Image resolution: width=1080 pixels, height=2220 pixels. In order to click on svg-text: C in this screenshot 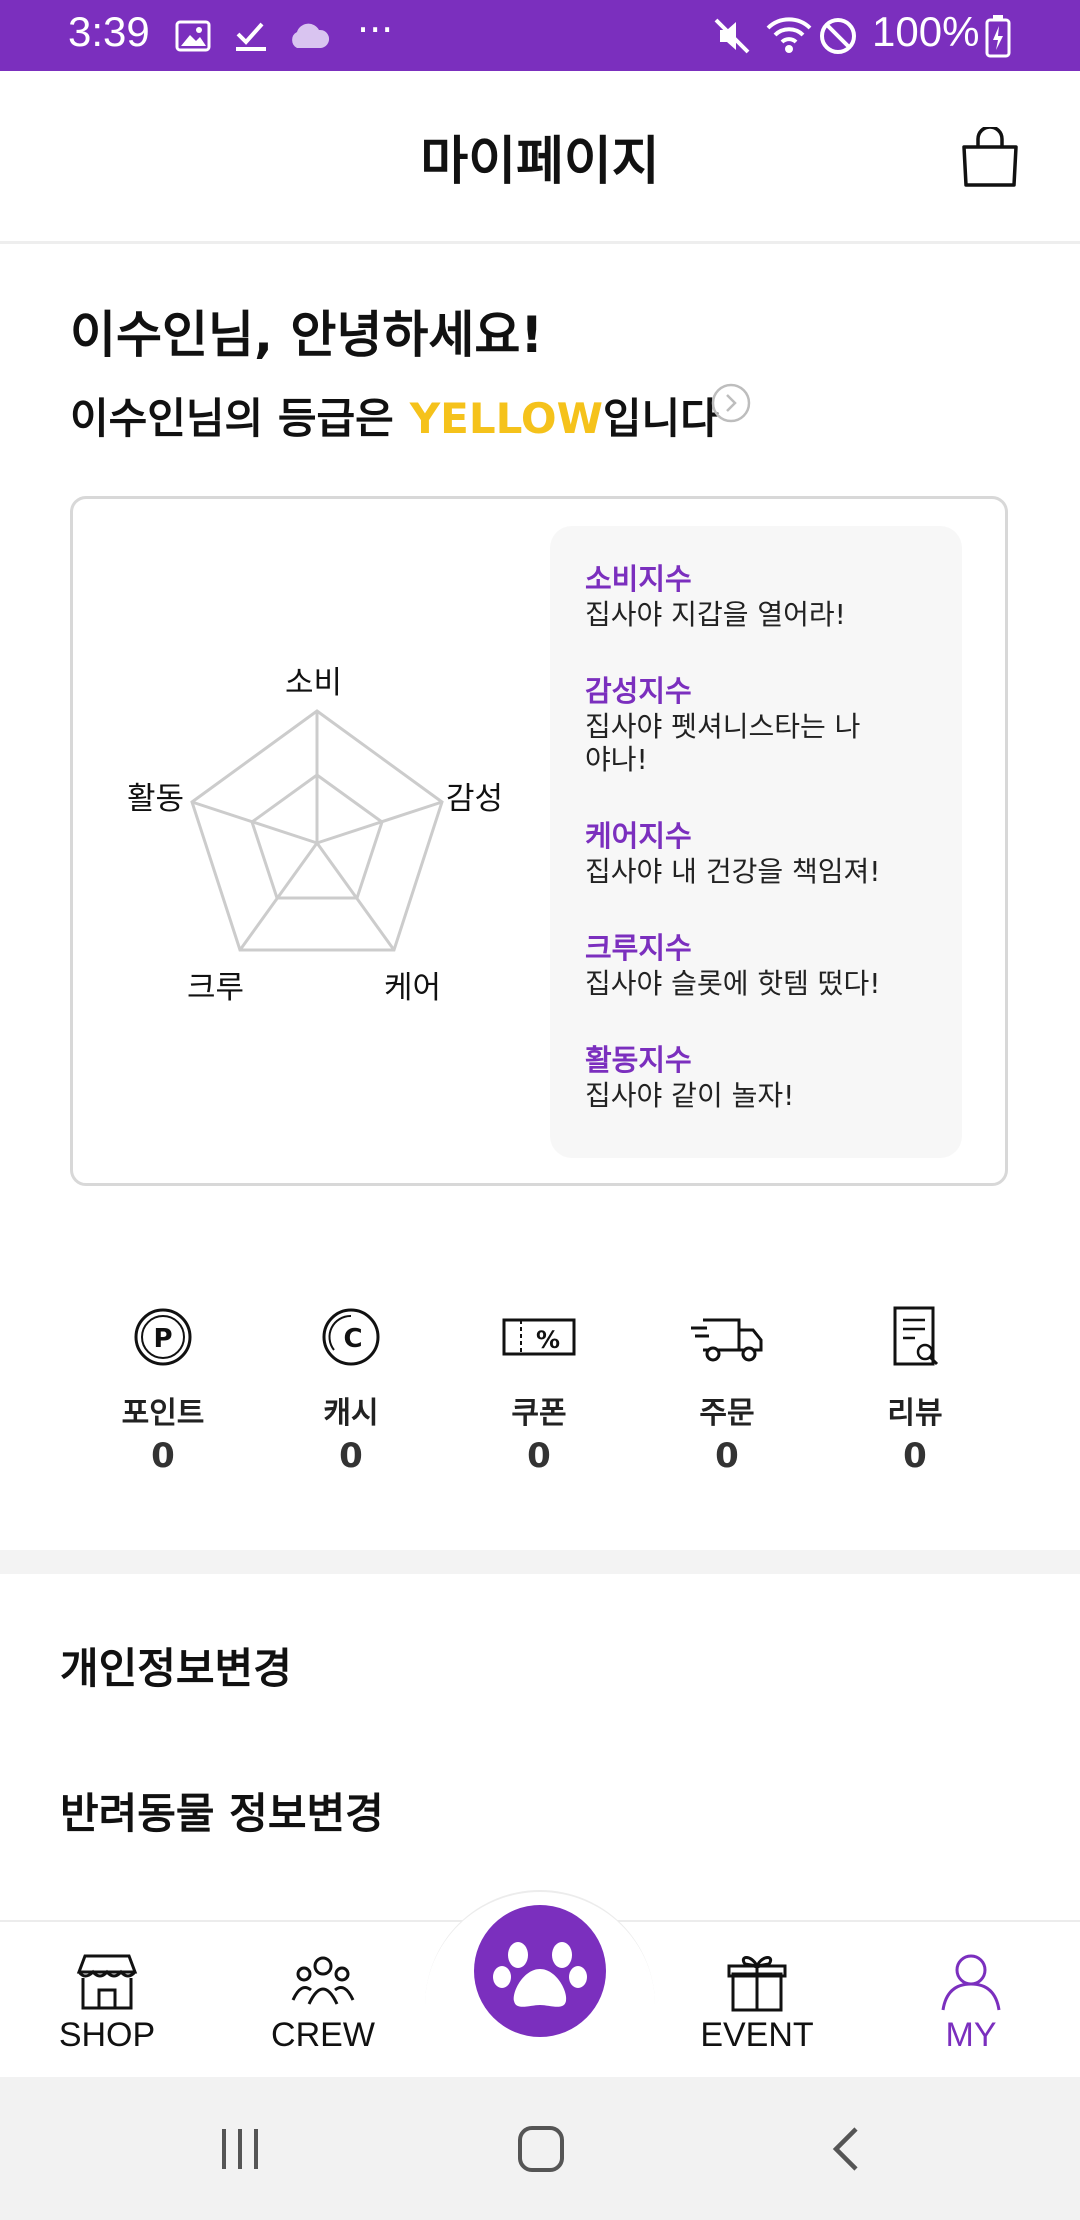, I will do `click(352, 1339)`.